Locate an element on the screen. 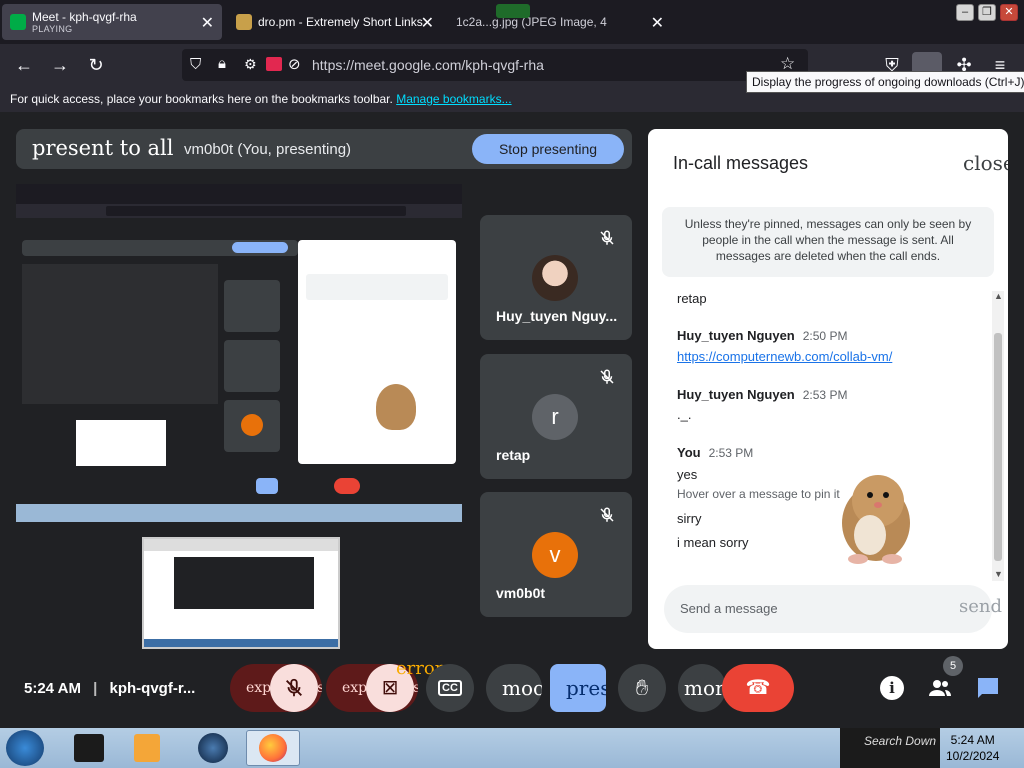 The height and width of the screenshot is (768, 1024). message-time: 2:50 PM is located at coordinates (825, 336).